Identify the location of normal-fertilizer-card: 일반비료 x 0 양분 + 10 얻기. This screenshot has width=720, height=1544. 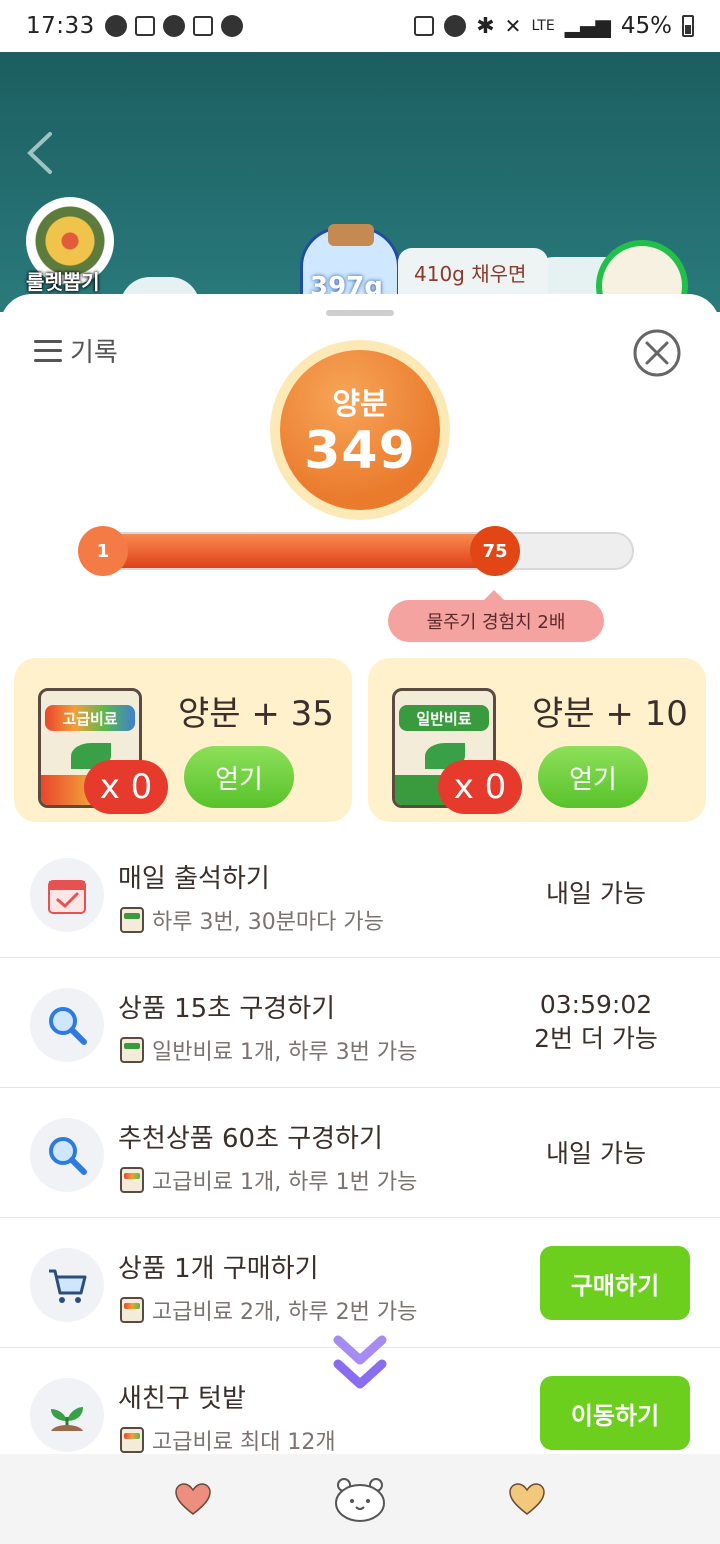
(537, 740).